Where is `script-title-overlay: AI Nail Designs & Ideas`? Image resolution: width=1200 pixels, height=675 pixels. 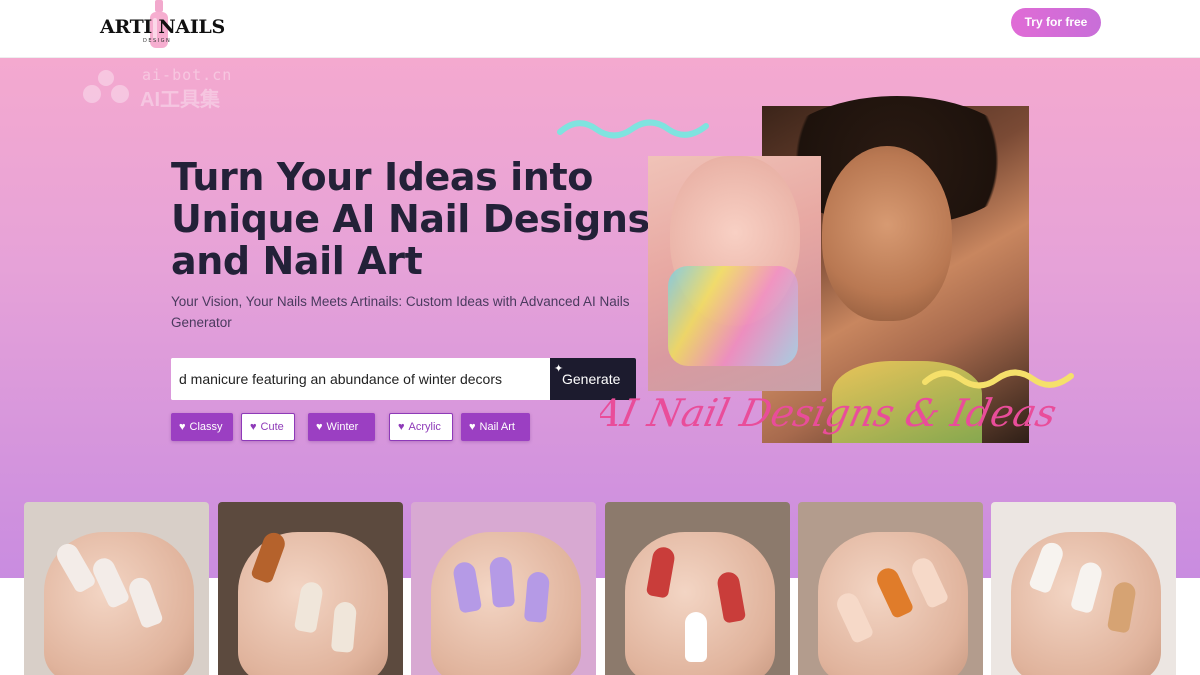
script-title-overlay: AI Nail Designs & Ideas is located at coordinates (830, 413).